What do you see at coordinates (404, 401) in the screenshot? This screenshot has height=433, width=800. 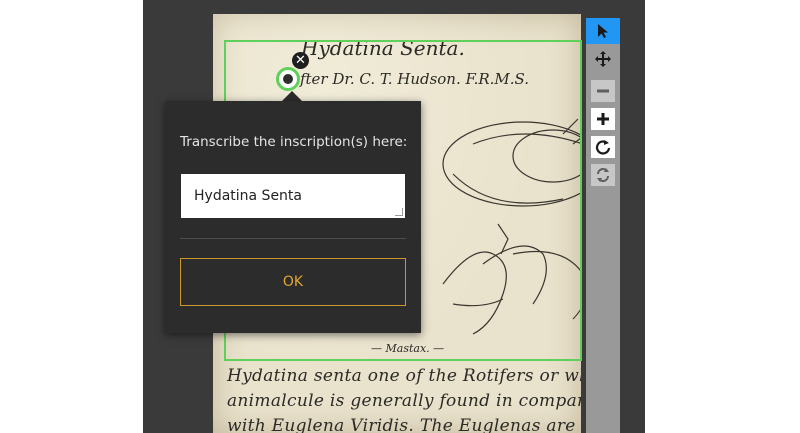 I see `handwritten-line: animalcule is generally found in company` at bounding box center [404, 401].